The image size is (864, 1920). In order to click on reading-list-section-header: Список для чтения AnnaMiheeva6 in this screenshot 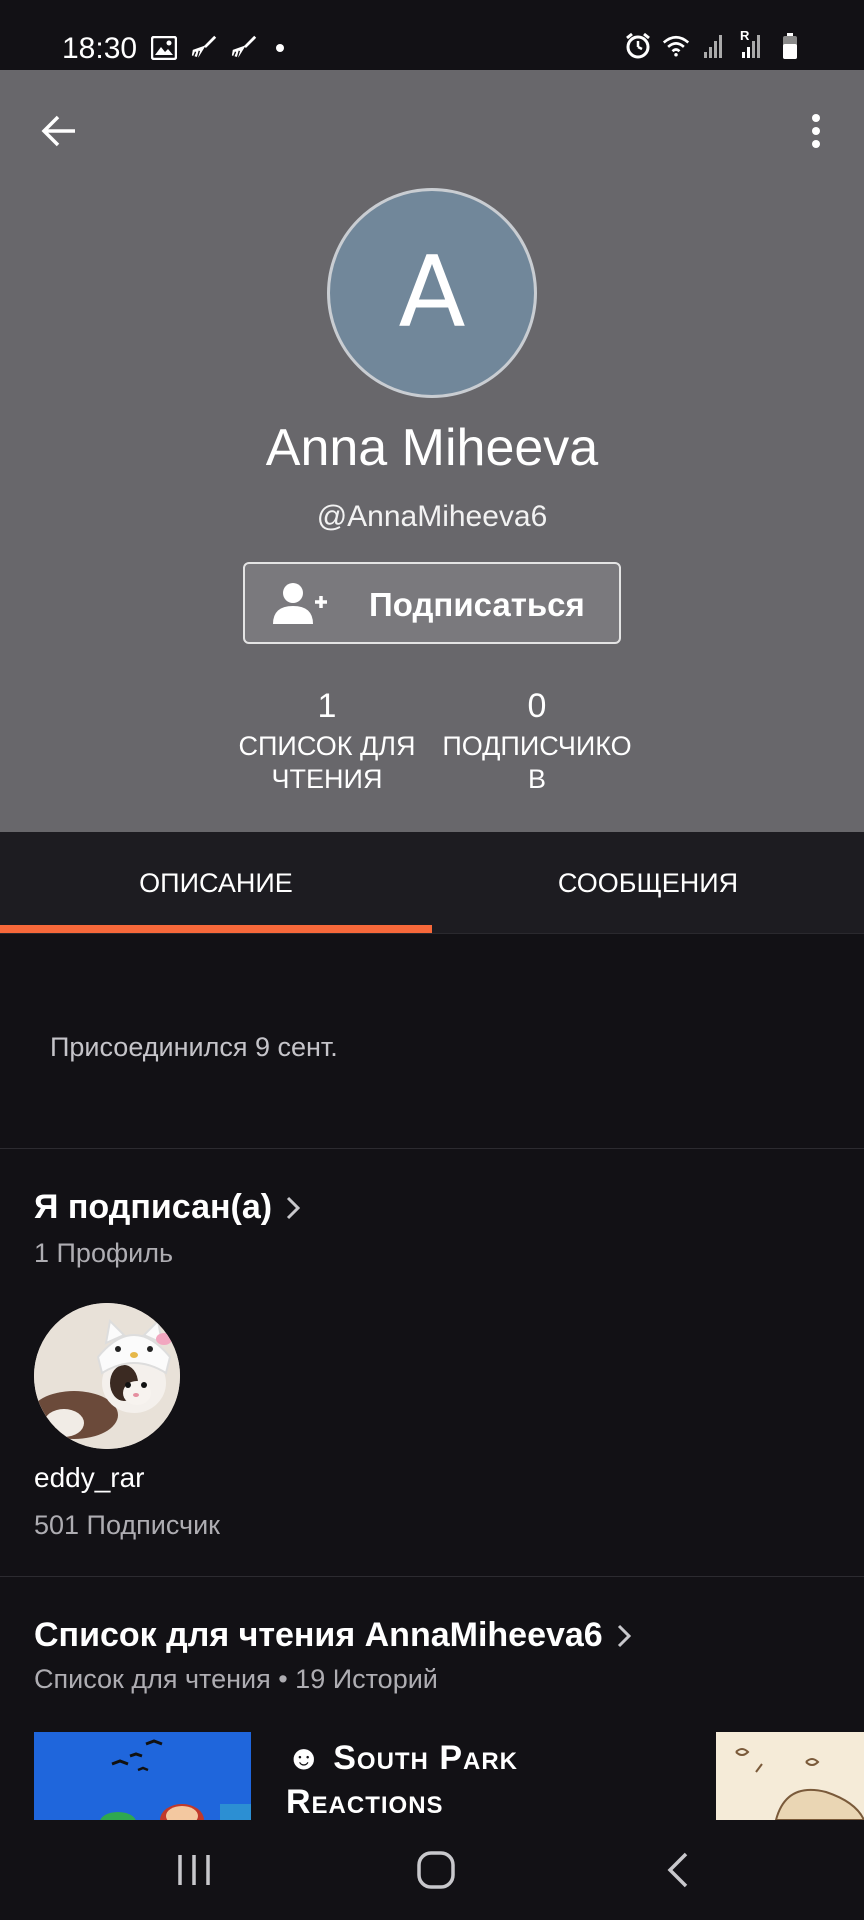, I will do `click(332, 1635)`.